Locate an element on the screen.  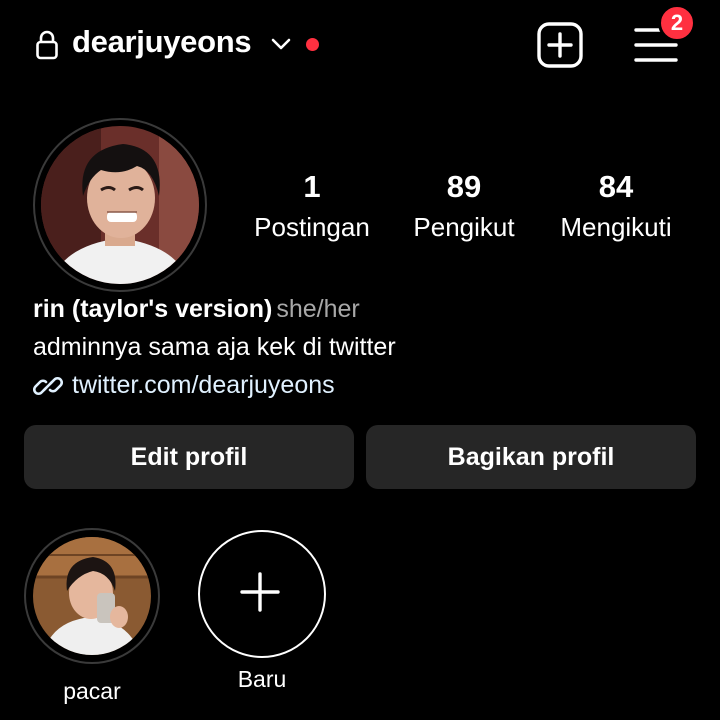
edit-profile-button: Edit profil is located at coordinates (189, 457).